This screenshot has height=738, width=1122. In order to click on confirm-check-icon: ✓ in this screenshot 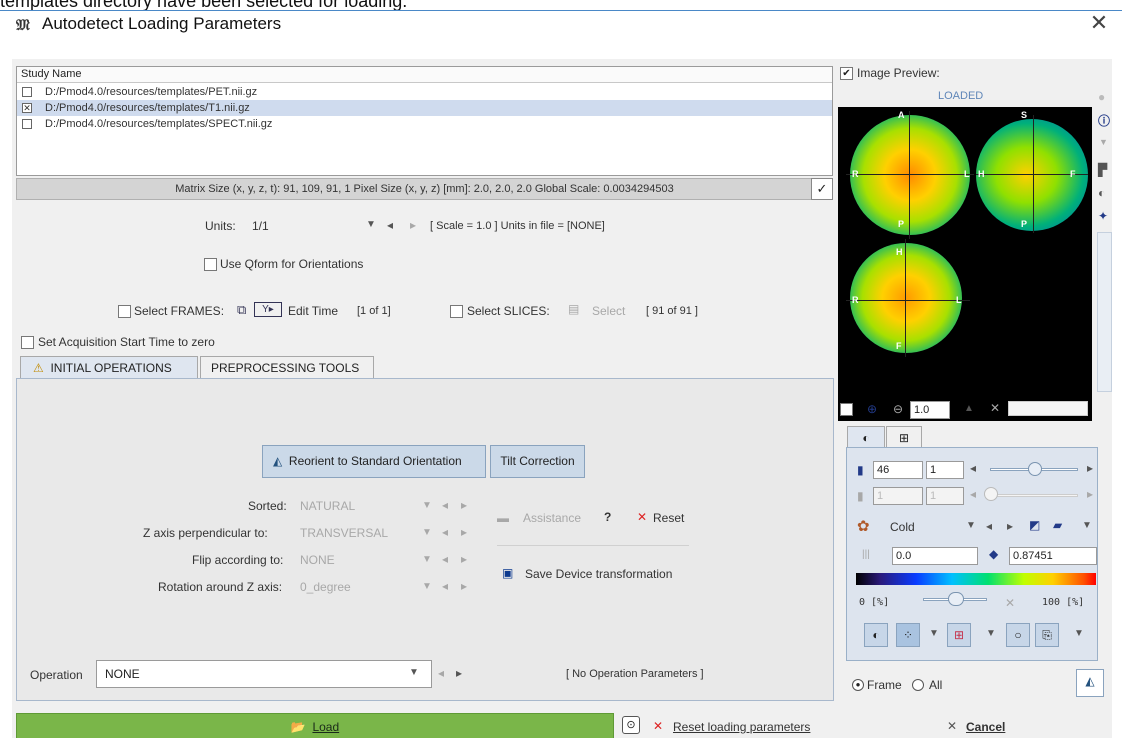, I will do `click(822, 189)`.